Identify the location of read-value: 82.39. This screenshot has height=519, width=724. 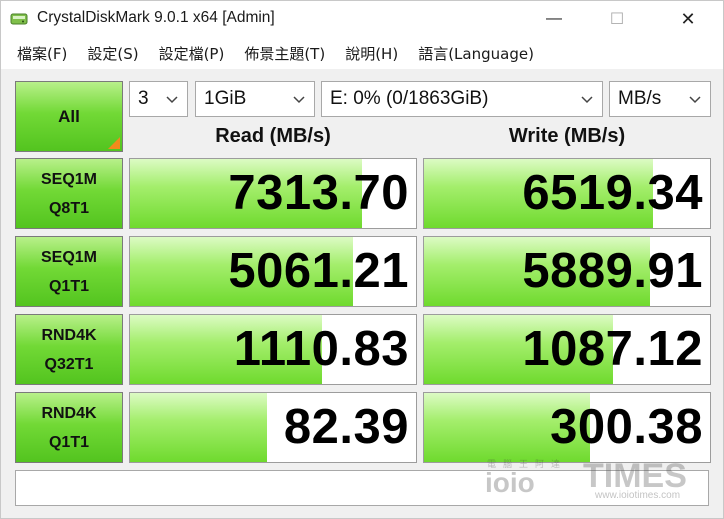
(346, 427).